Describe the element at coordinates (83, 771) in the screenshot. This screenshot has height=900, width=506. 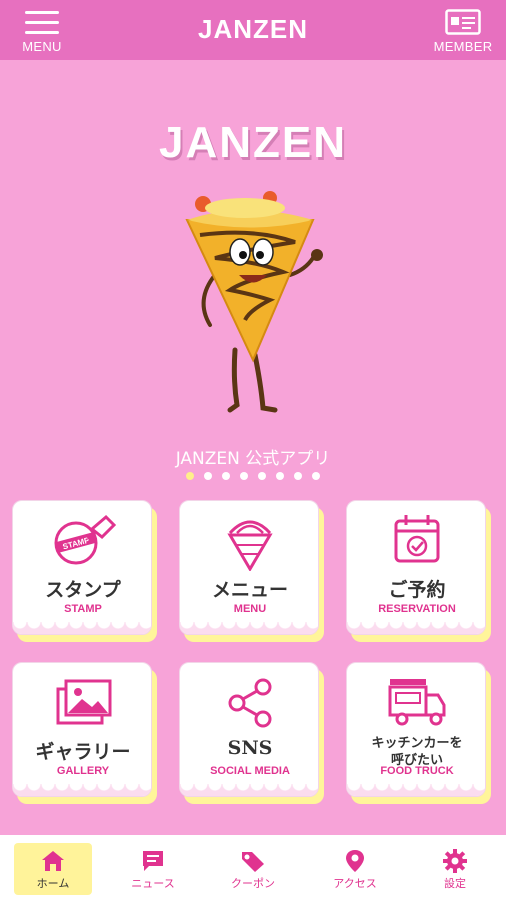
I see `tile-gallery-sublabel: GALLERY` at that location.